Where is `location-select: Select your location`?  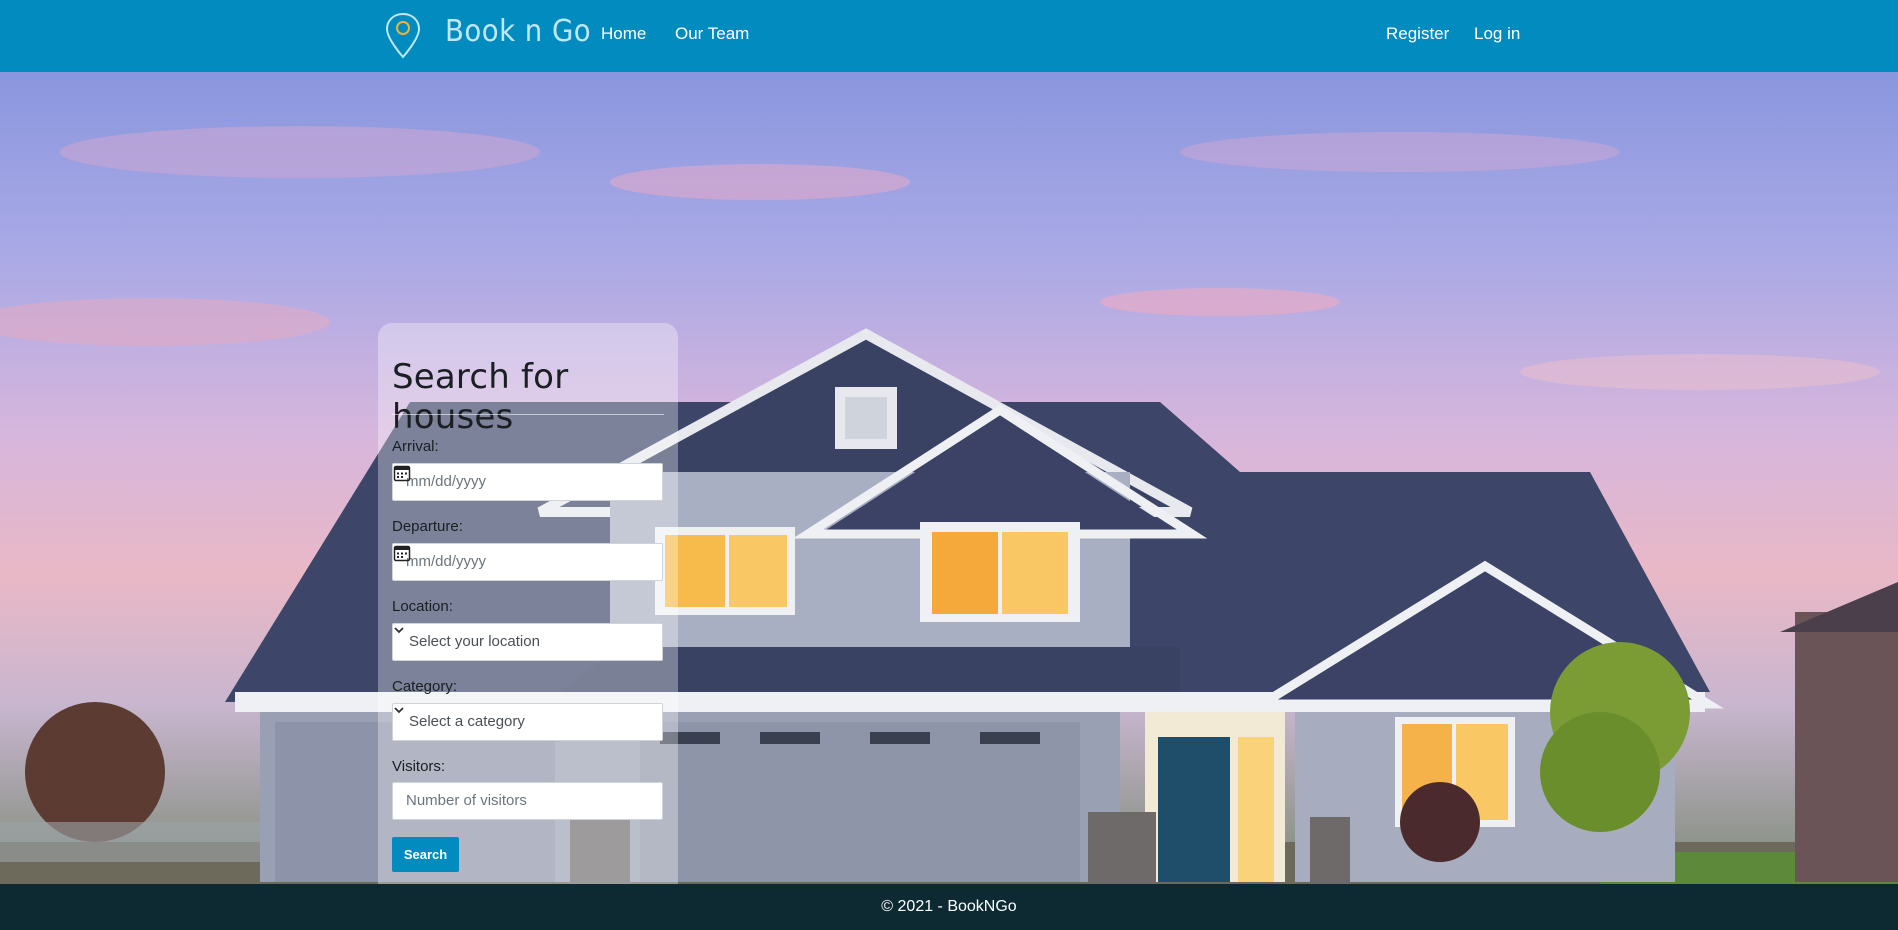 location-select: Select your location is located at coordinates (527, 642).